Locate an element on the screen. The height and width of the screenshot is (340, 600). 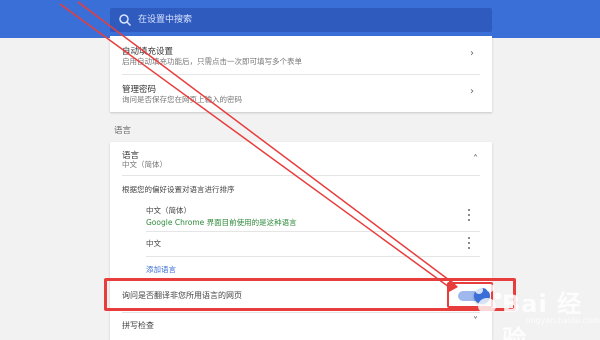
watermark-url: jingyan.baidu.com is located at coordinates (563, 320).